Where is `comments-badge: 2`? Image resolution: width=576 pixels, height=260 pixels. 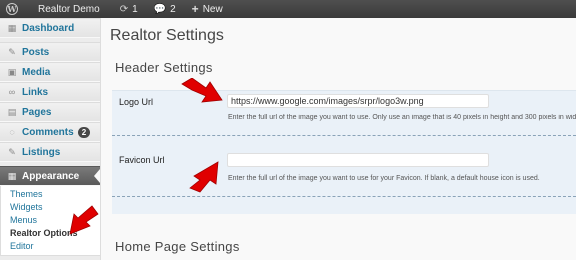 comments-badge: 2 is located at coordinates (84, 132).